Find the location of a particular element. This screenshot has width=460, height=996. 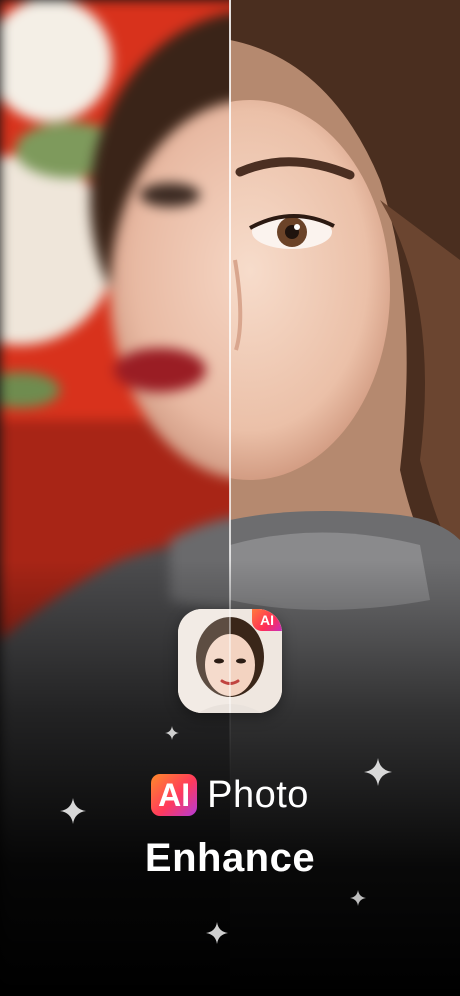

headline-line-1: Photo is located at coordinates (258, 795).